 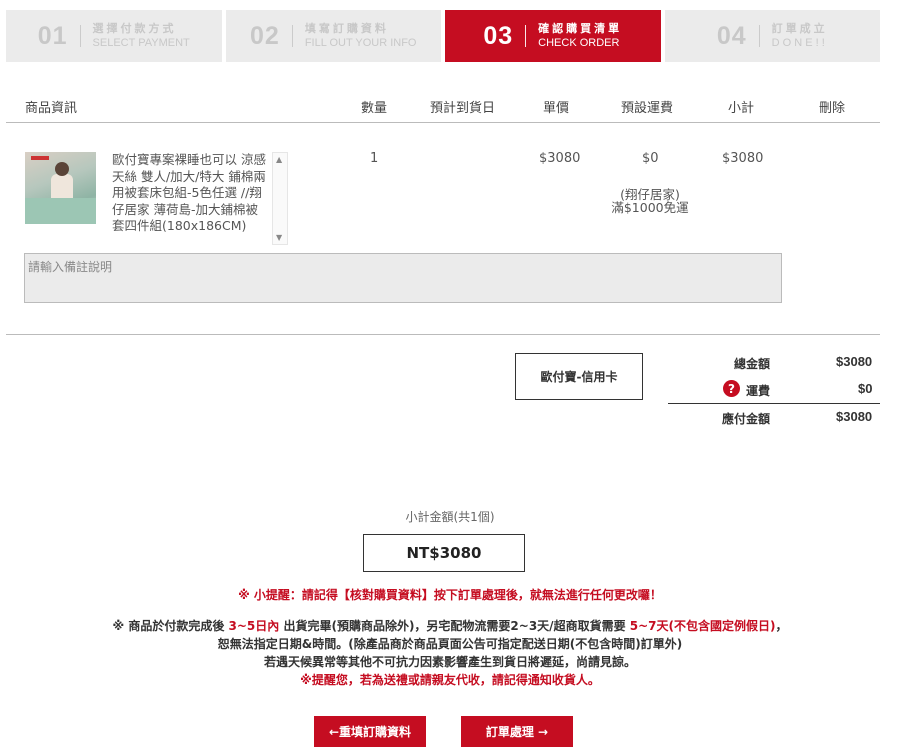 I want to click on step-title: 選擇付款方式, so click(x=134, y=28).